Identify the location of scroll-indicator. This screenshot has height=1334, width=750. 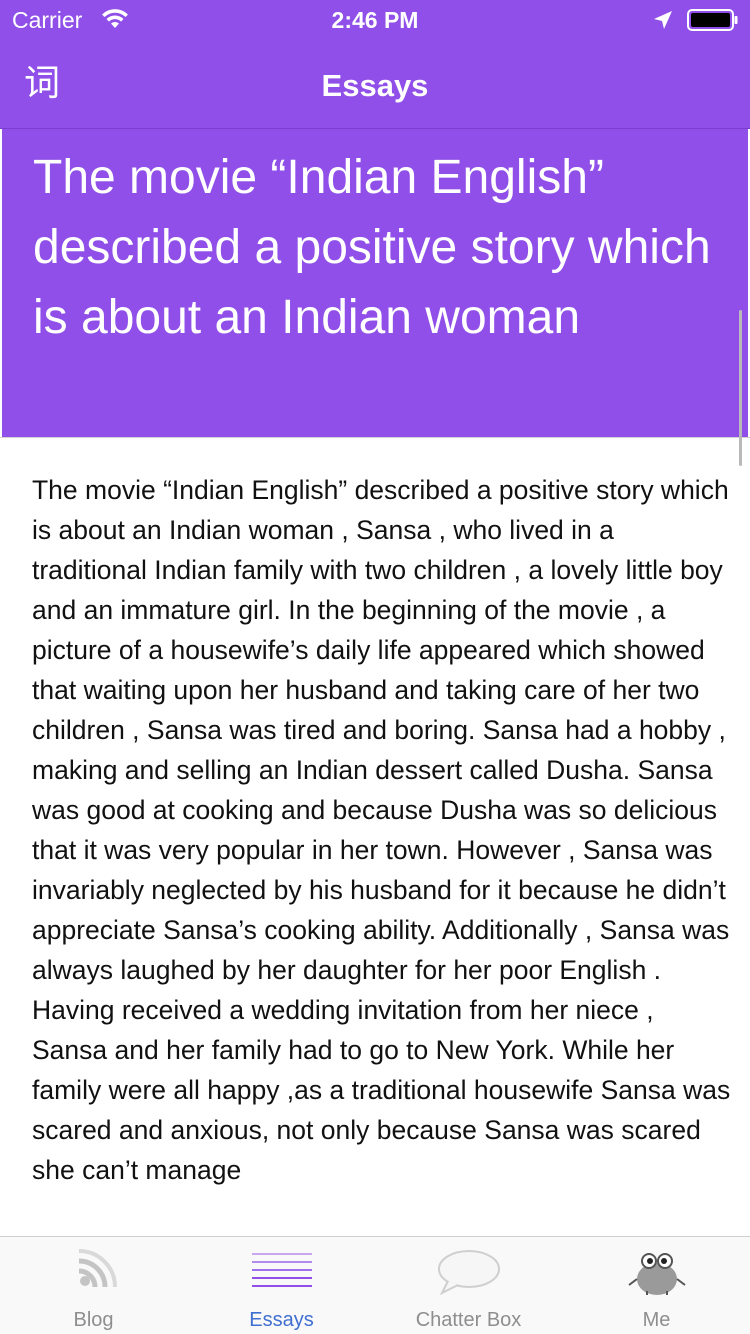
(740, 388).